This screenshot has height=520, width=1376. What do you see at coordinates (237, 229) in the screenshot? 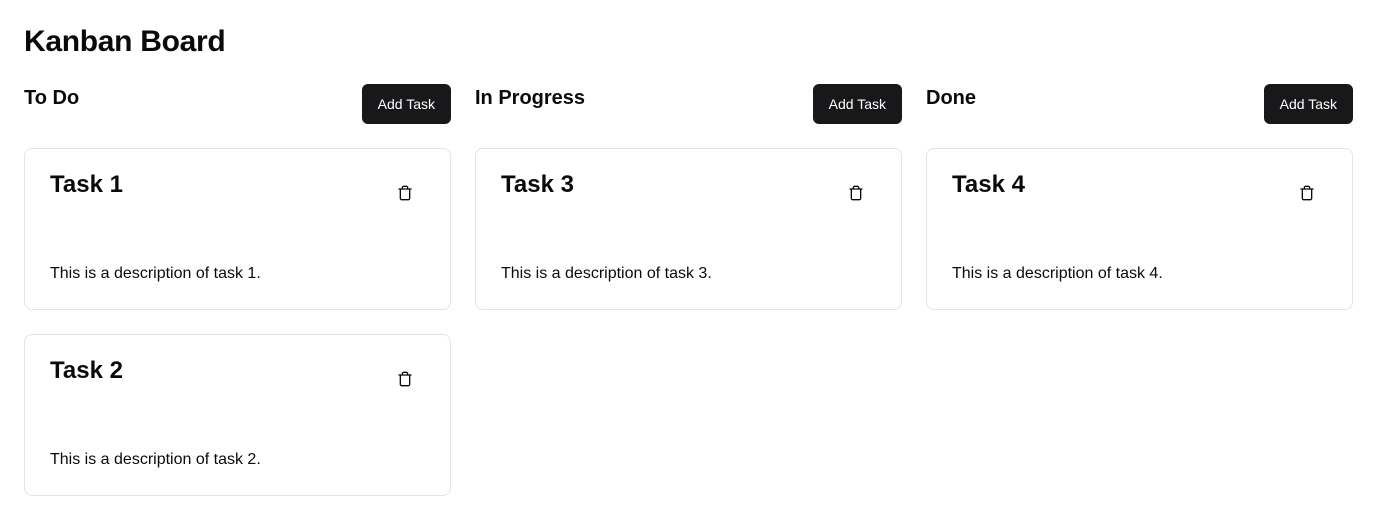
I see `task-card: Task 1 This is a description of task 1.` at bounding box center [237, 229].